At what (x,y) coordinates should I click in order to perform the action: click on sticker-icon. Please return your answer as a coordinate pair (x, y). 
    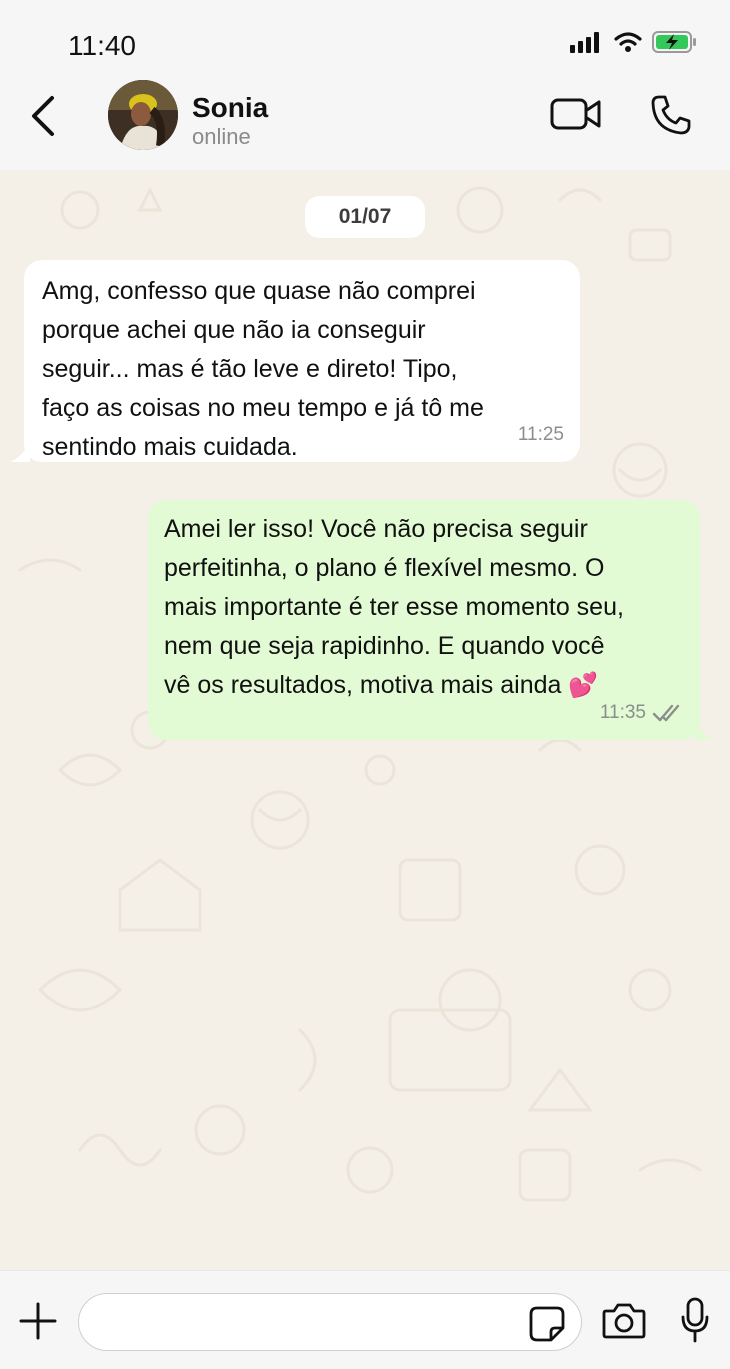
    Looking at the image, I should click on (547, 1324).